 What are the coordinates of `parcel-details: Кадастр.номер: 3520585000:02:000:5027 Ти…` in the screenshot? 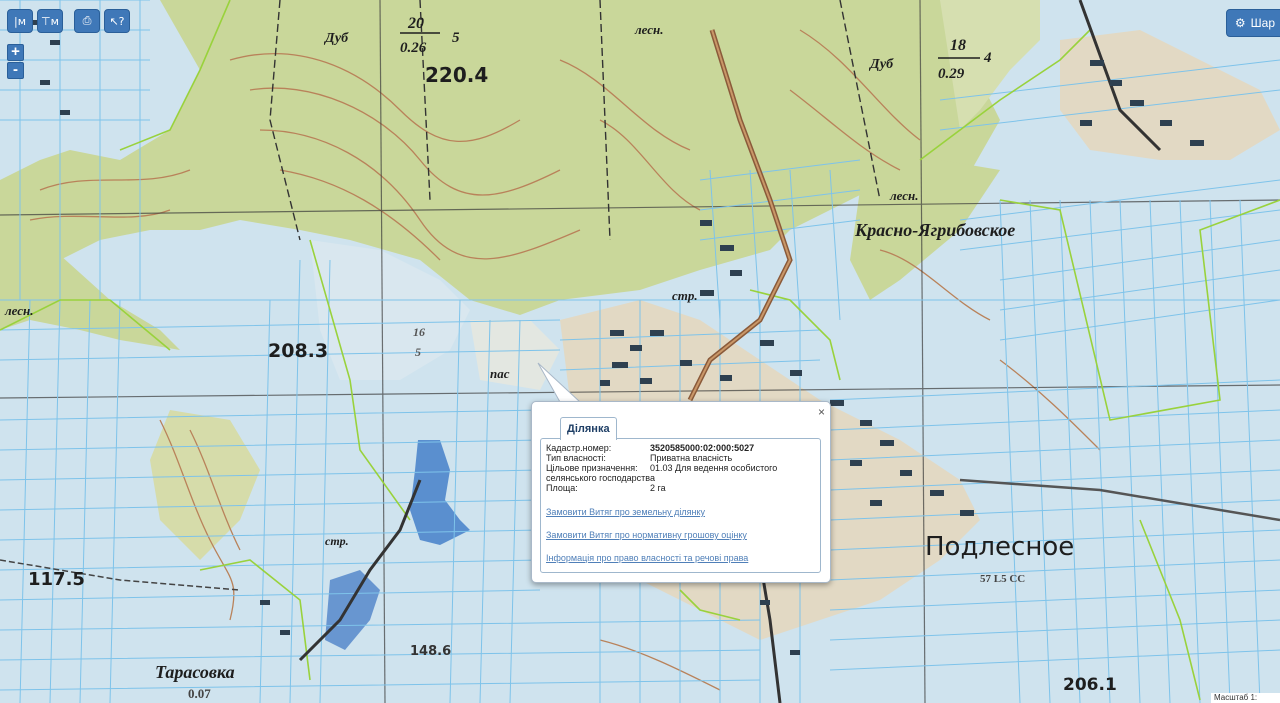 It's located at (680, 505).